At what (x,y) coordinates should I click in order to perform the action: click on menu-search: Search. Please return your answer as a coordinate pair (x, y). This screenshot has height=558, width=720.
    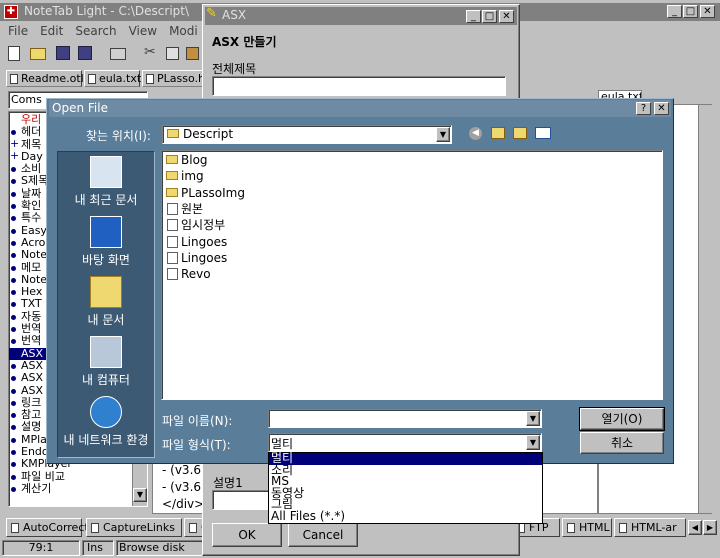
    Looking at the image, I should click on (95, 31).